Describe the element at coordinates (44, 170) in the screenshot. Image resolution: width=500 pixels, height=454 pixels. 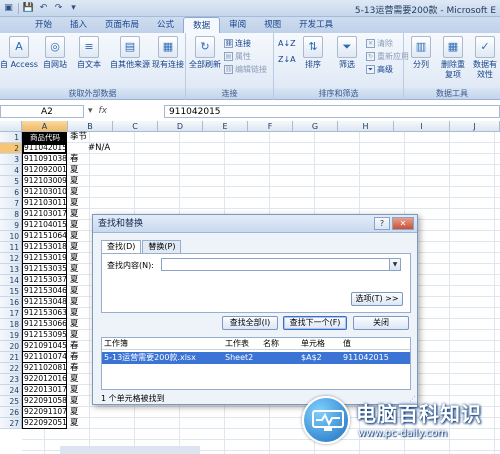
I see `cell-product-code: 912092001` at that location.